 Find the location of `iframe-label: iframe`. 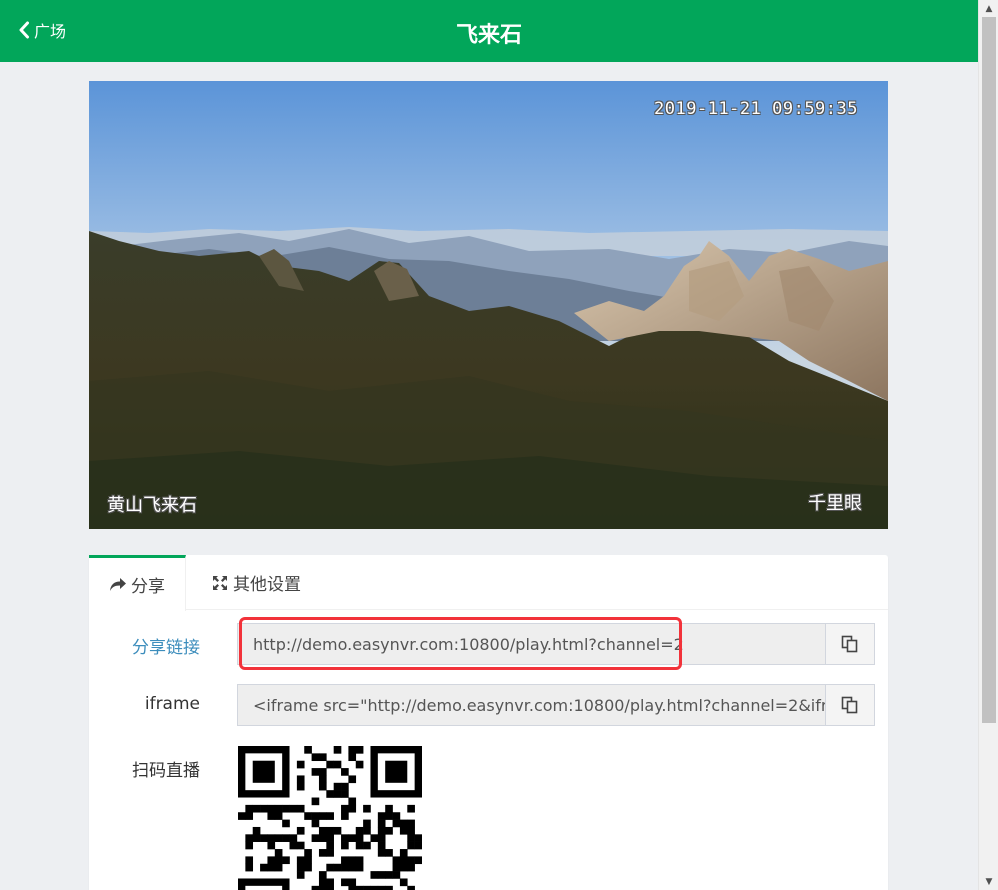

iframe-label: iframe is located at coordinates (172, 704).